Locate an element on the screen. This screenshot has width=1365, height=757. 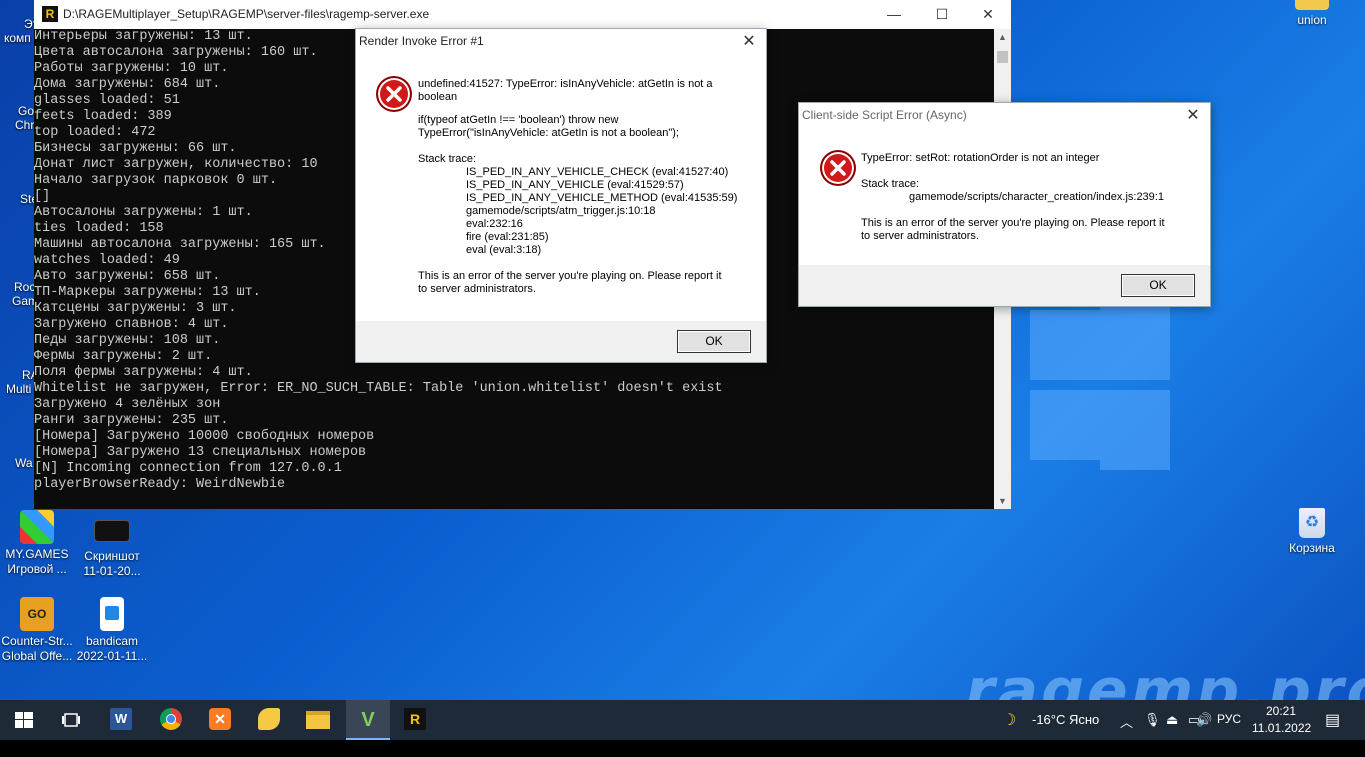
console-line: playerBrowserReady: WeirdNewbie is located at coordinates (160, 484).